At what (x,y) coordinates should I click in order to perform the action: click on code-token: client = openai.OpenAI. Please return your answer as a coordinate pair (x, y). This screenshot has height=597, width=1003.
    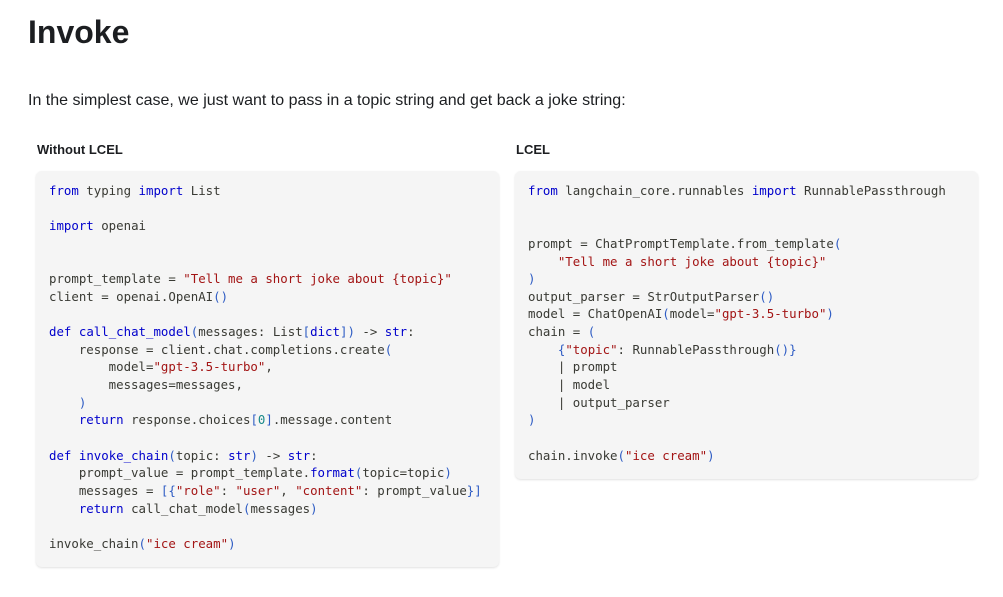
    Looking at the image, I should click on (131, 296).